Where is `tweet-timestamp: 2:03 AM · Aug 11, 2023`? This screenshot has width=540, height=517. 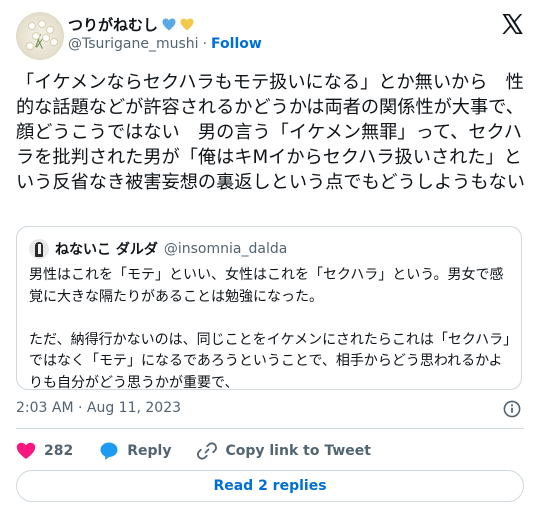
tweet-timestamp: 2:03 AM · Aug 11, 2023 is located at coordinates (98, 408).